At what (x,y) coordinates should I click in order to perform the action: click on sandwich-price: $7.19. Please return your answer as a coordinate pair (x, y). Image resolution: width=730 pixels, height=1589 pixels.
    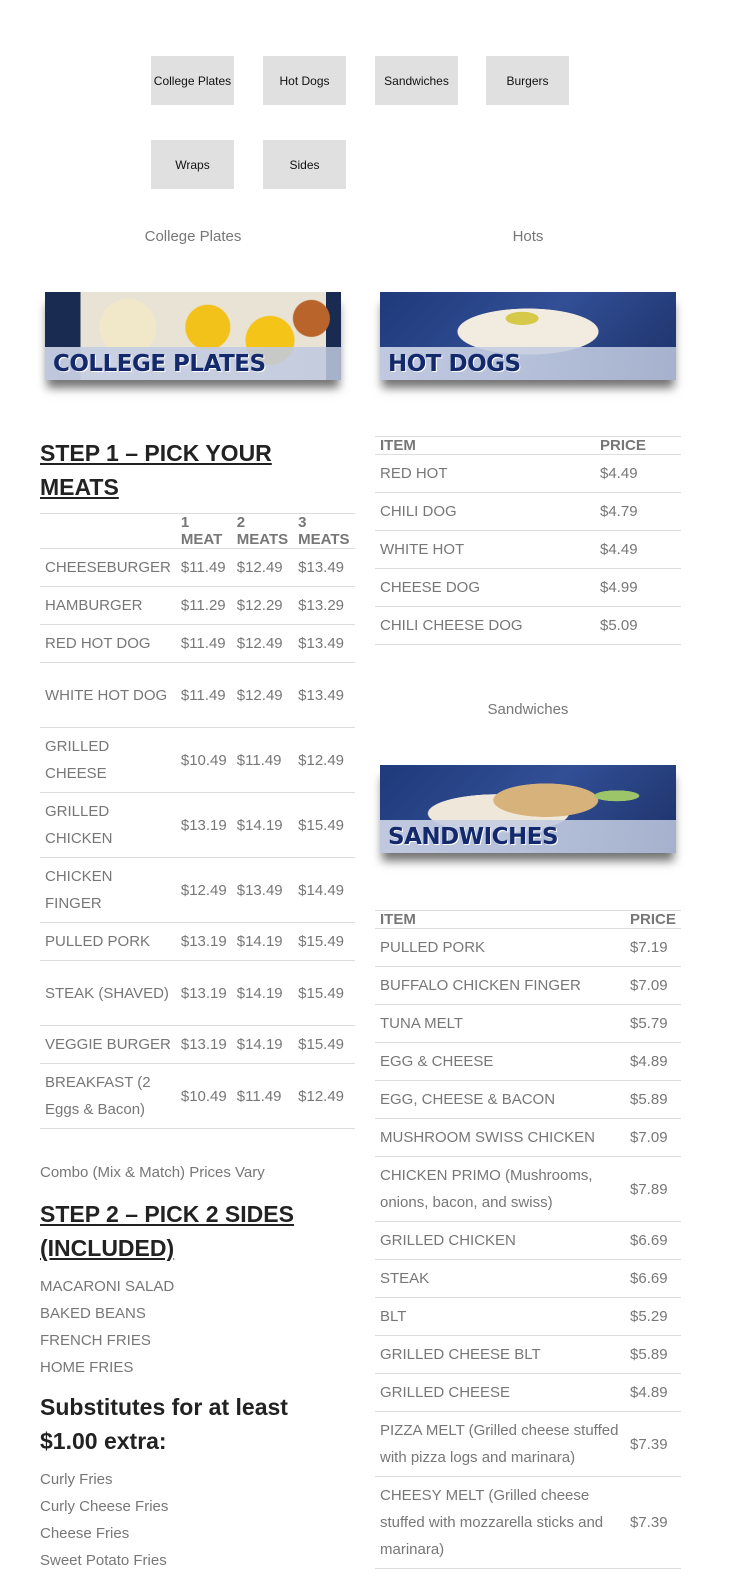
    Looking at the image, I should click on (653, 947).